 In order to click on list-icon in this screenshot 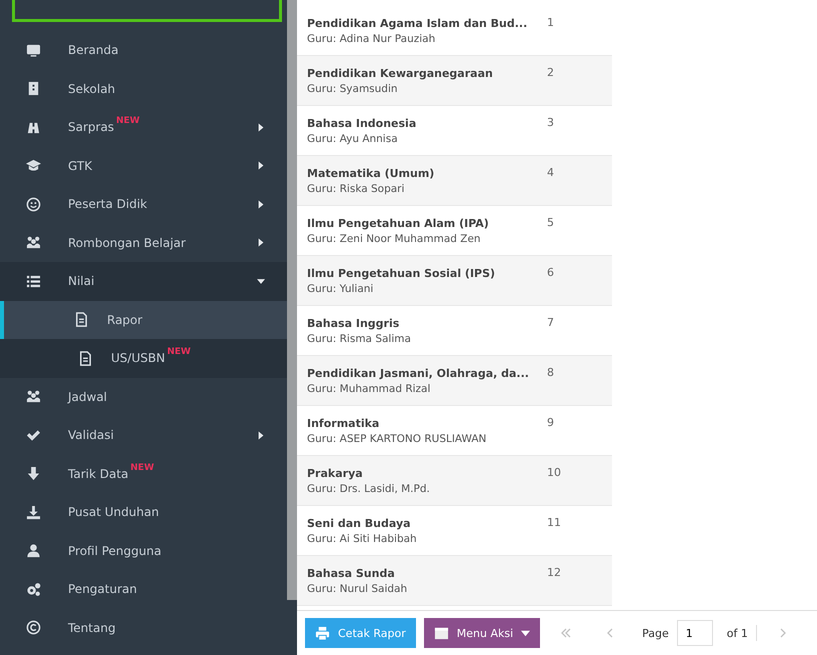, I will do `click(33, 281)`.